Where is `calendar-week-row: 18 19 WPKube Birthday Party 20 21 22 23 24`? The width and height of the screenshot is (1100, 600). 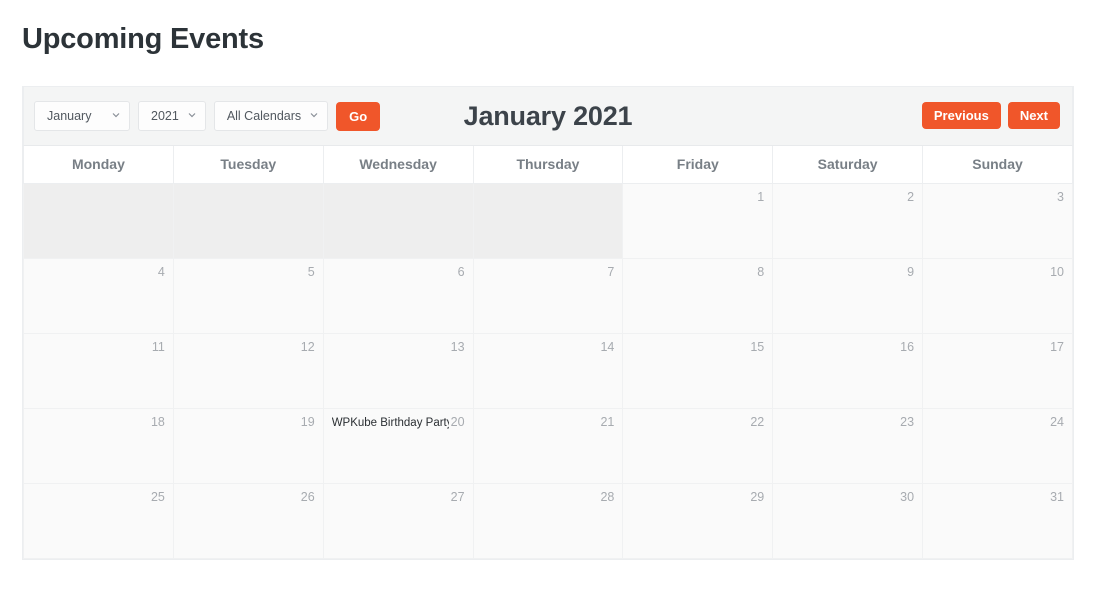
calendar-week-row: 18 19 WPKube Birthday Party 20 21 22 23 24 is located at coordinates (548, 445).